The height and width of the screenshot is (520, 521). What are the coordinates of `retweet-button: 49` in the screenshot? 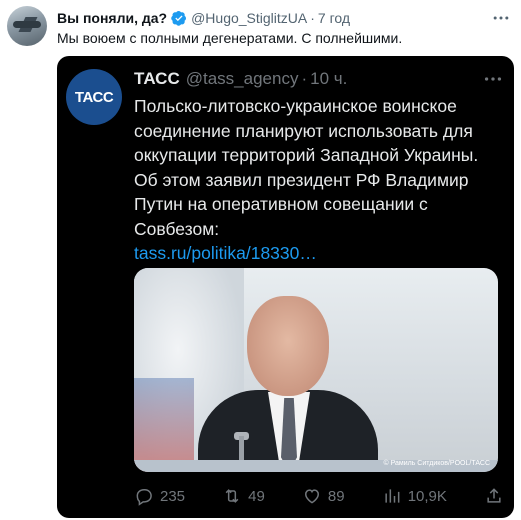 It's located at (243, 496).